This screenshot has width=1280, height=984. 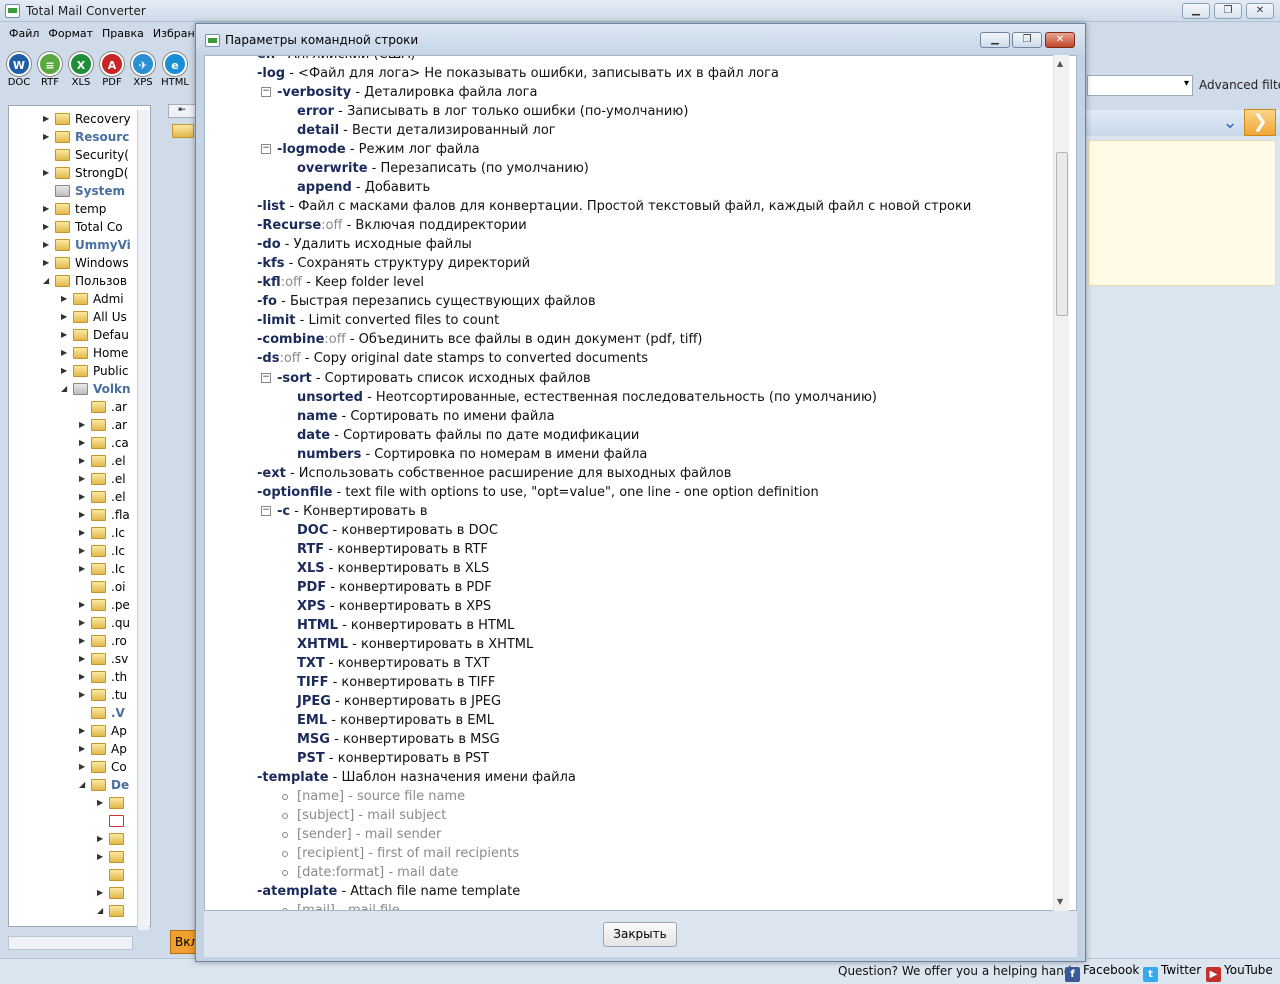 What do you see at coordinates (74, 713) in the screenshot?
I see `tree-node: .V` at bounding box center [74, 713].